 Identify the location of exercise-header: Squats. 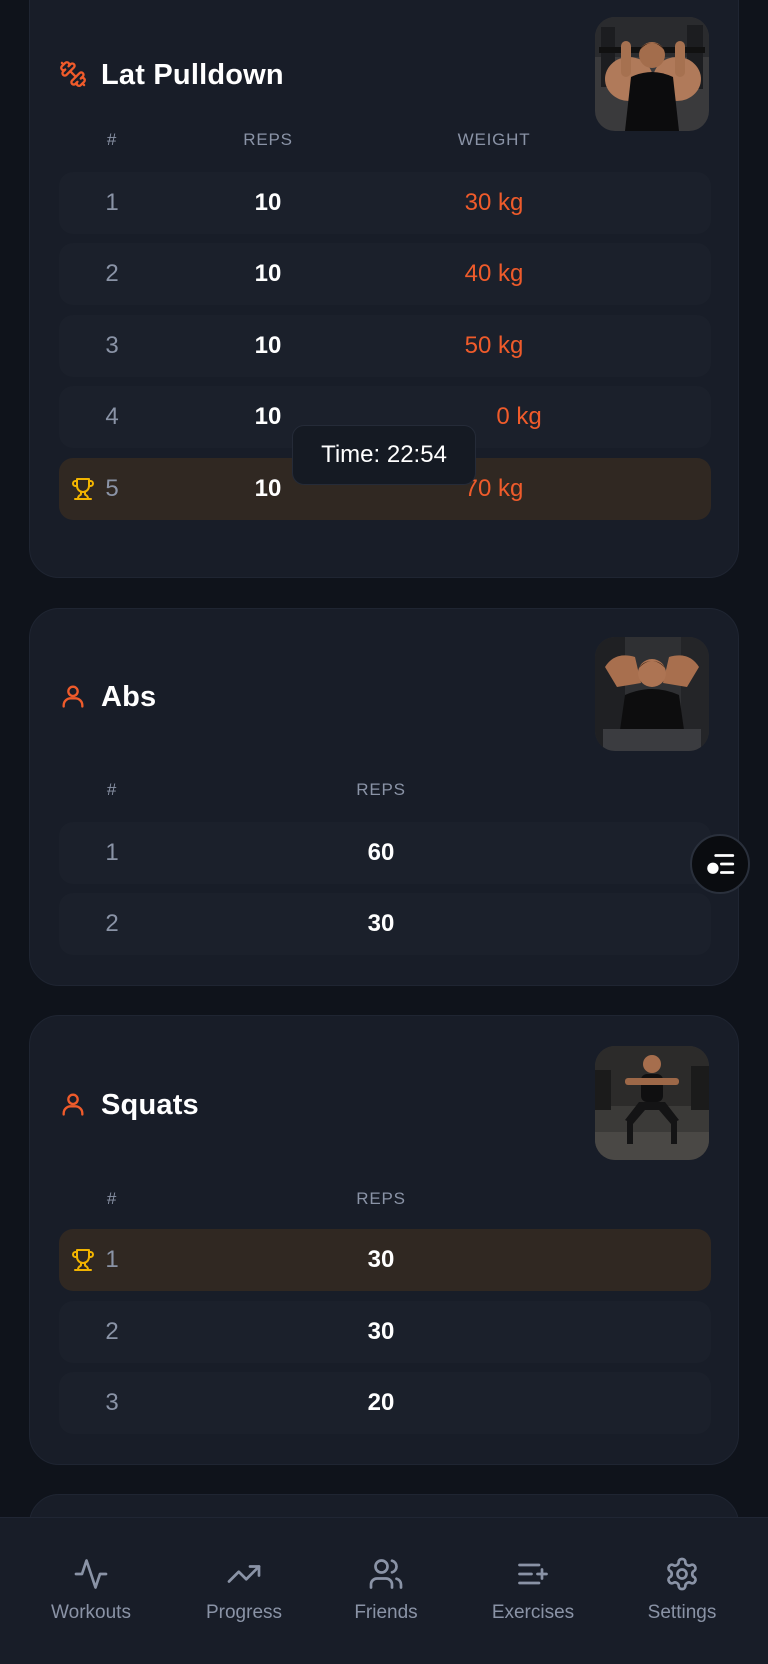
(384, 1088).